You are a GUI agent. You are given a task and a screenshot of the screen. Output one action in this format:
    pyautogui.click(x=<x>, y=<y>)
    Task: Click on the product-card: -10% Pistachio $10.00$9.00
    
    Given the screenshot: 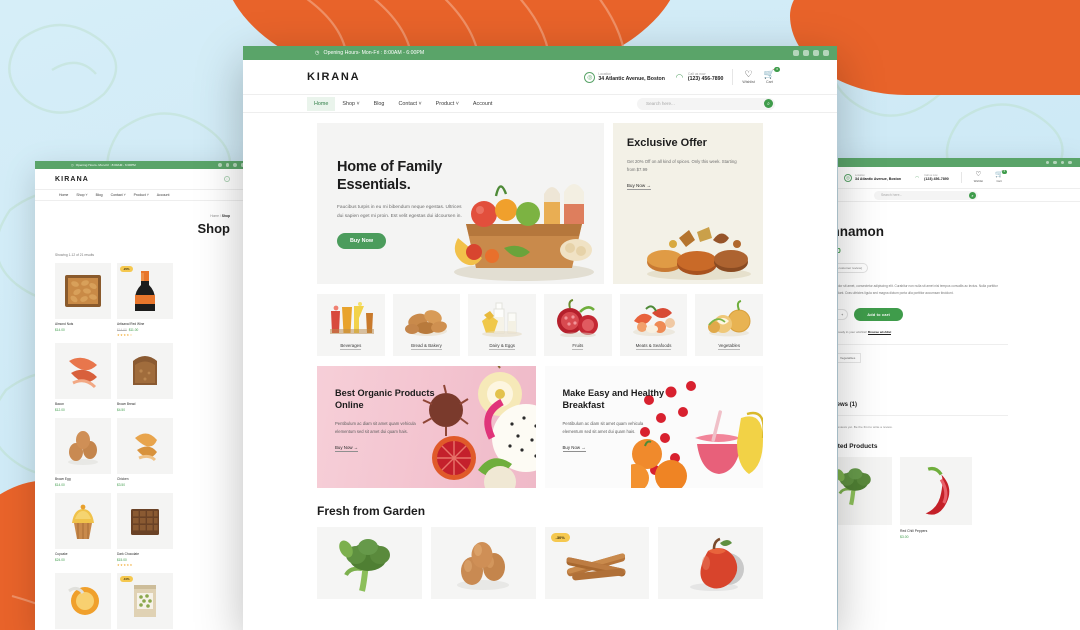 What is the action you would take?
    pyautogui.click(x=145, y=601)
    